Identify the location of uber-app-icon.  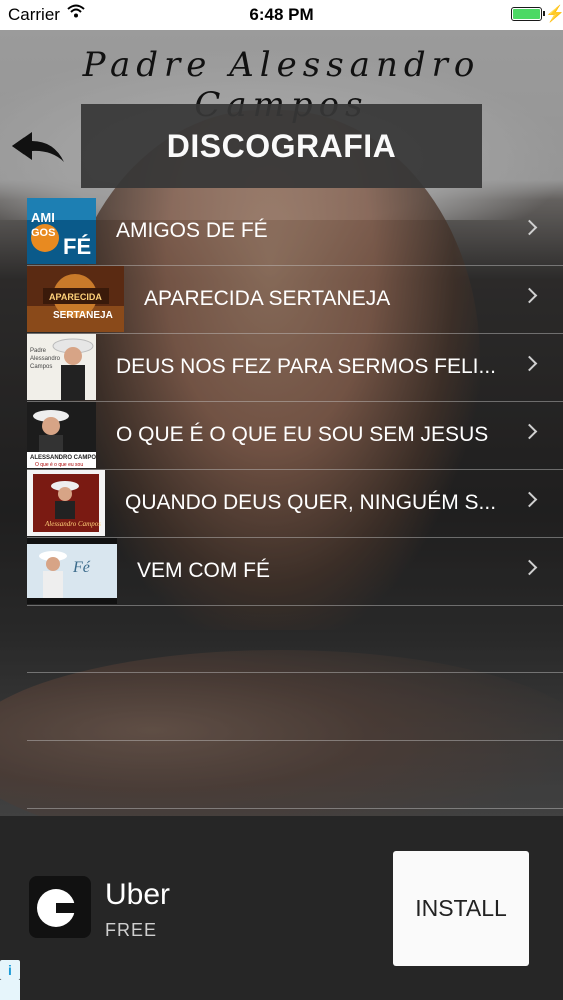
(60, 907).